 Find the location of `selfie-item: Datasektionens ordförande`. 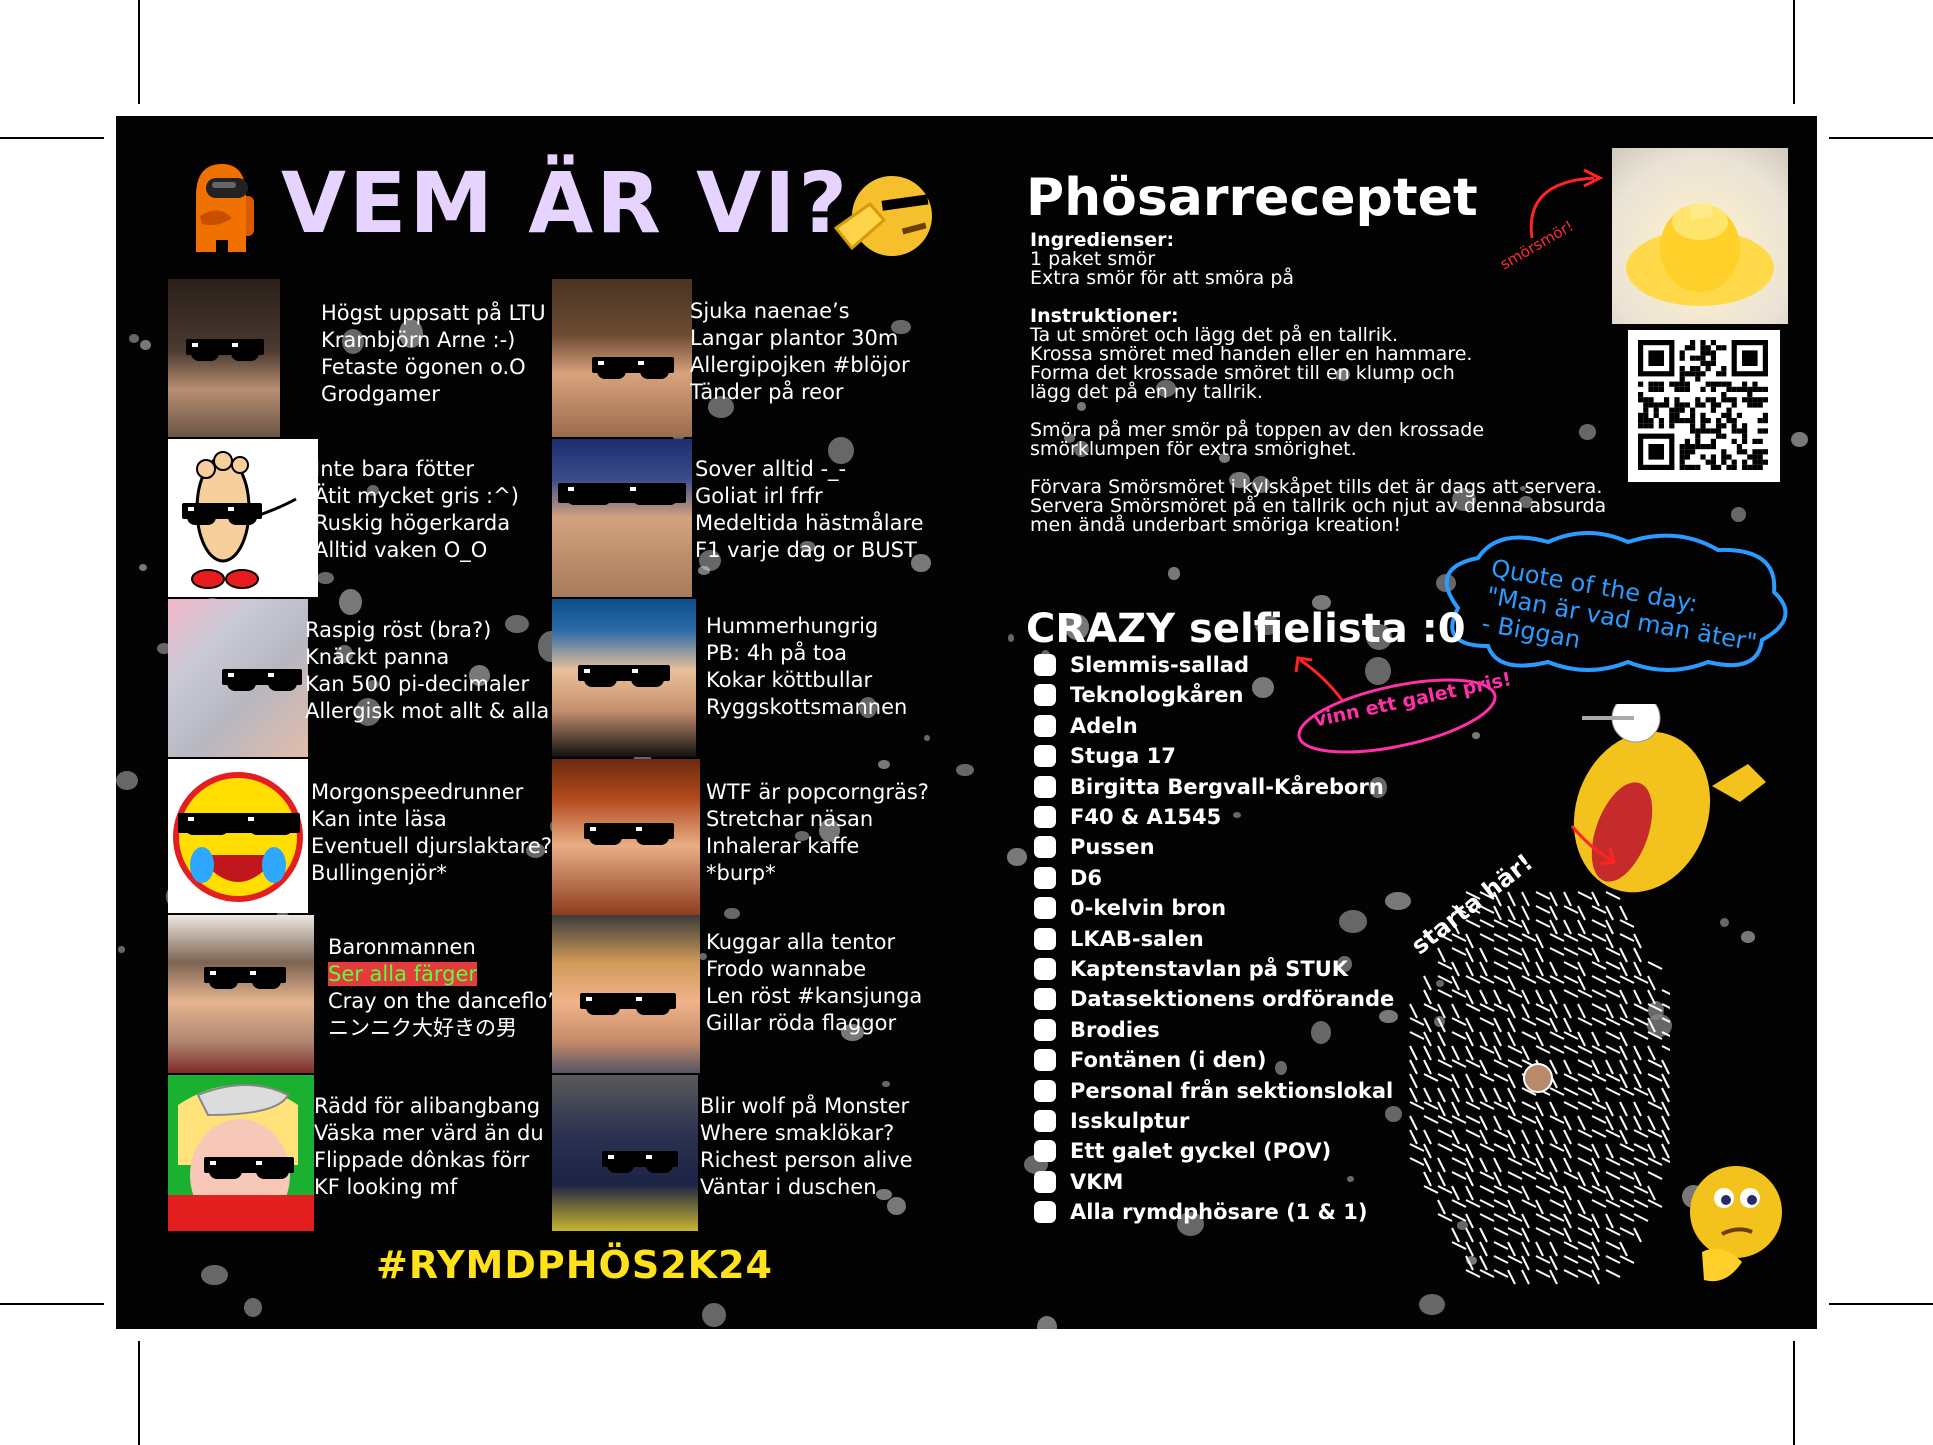

selfie-item: Datasektionens ordförande is located at coordinates (1214, 999).